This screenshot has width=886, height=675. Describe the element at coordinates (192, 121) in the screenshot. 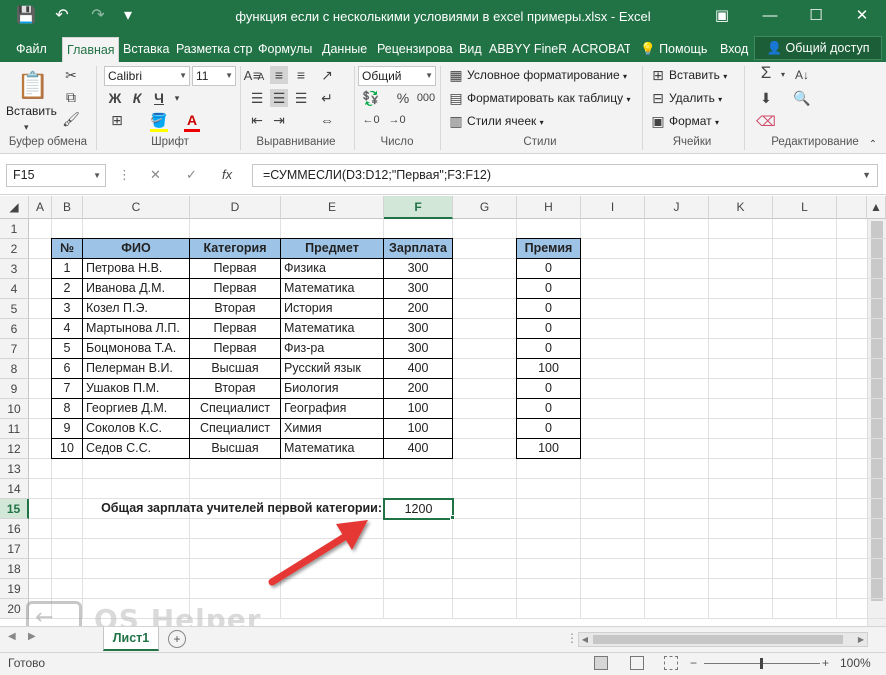

I see `font-color-icon: A` at that location.